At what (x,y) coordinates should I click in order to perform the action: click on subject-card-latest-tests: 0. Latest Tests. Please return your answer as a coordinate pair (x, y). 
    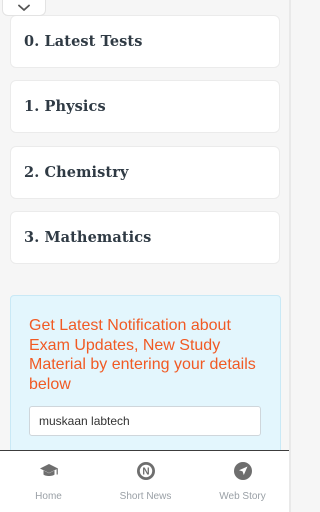
    Looking at the image, I should click on (145, 41).